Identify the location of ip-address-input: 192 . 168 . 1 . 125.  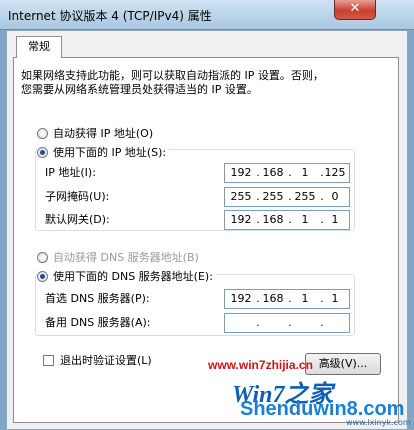
(287, 173).